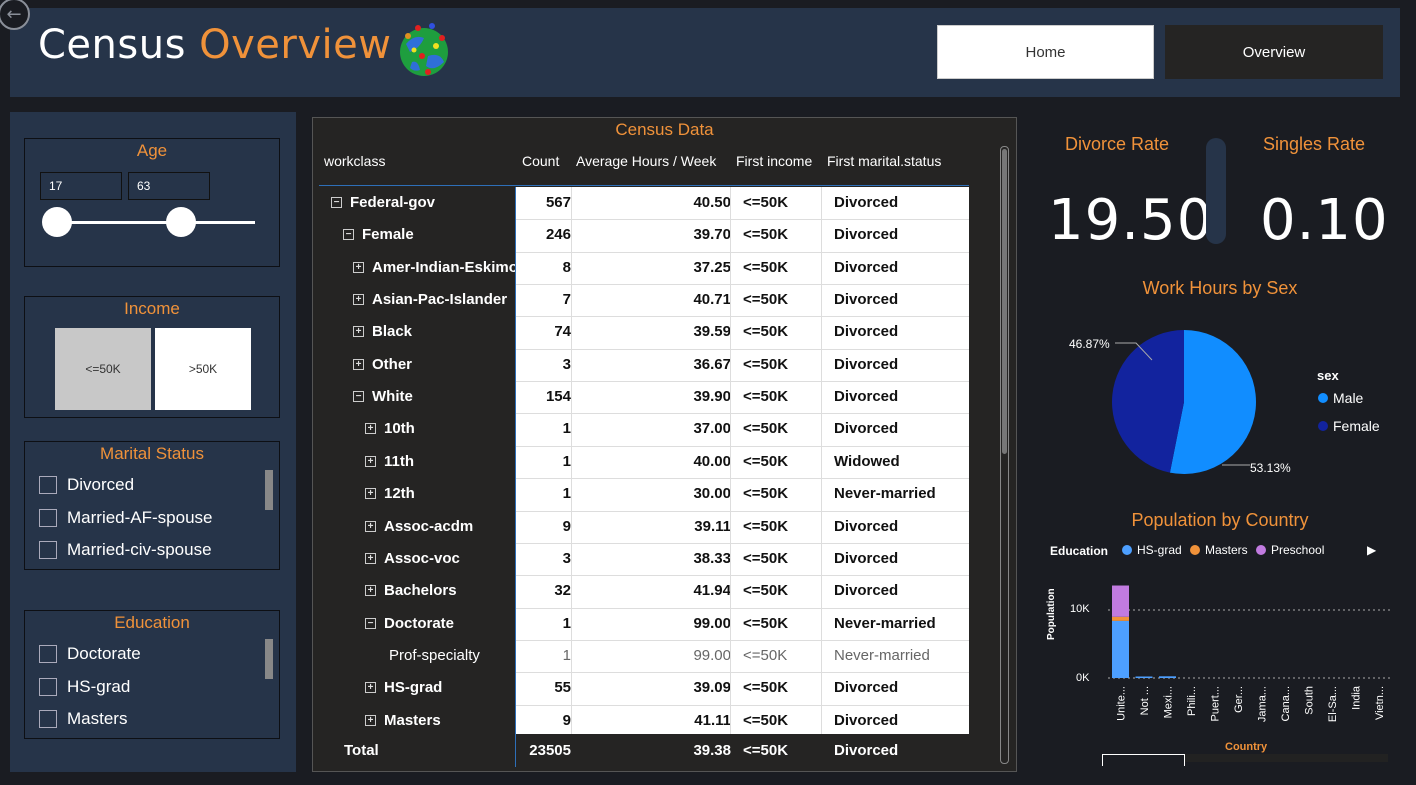  Describe the element at coordinates (149, 222) in the screenshot. I see `age-slider-track` at that location.